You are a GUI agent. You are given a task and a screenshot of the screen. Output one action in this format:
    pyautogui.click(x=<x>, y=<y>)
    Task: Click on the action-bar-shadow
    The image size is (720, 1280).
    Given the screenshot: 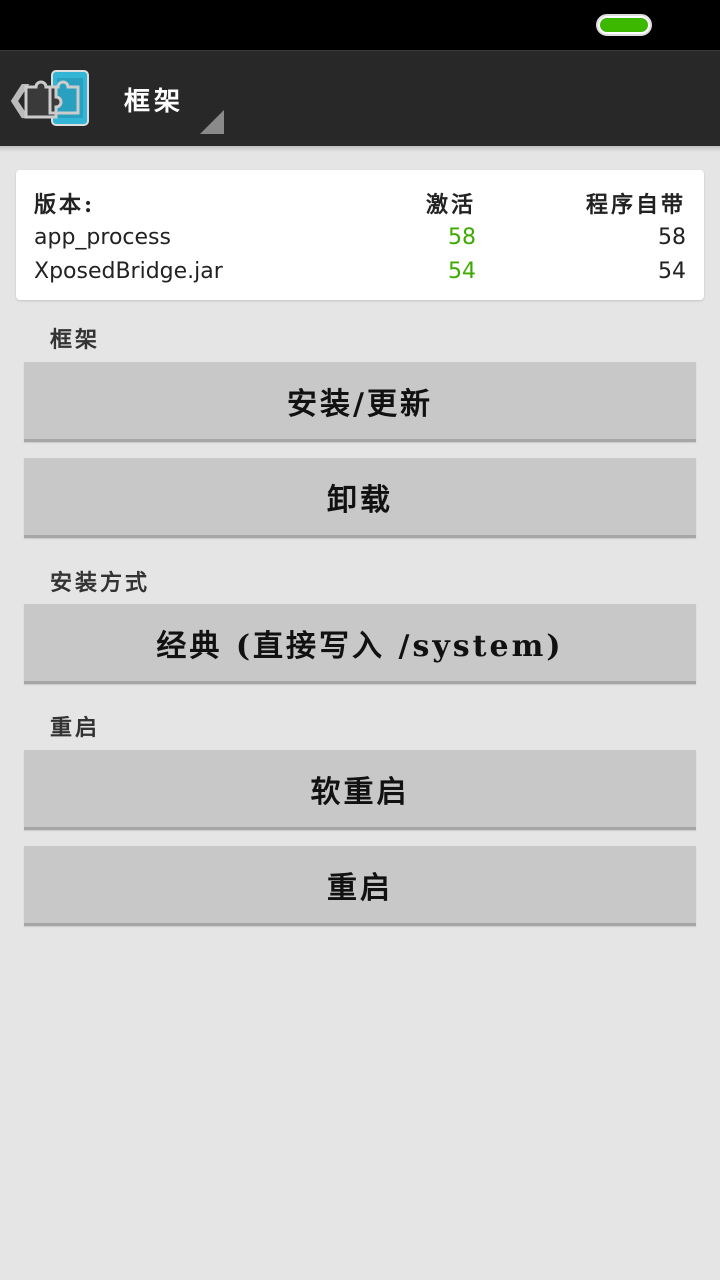 What is the action you would take?
    pyautogui.click(x=360, y=149)
    